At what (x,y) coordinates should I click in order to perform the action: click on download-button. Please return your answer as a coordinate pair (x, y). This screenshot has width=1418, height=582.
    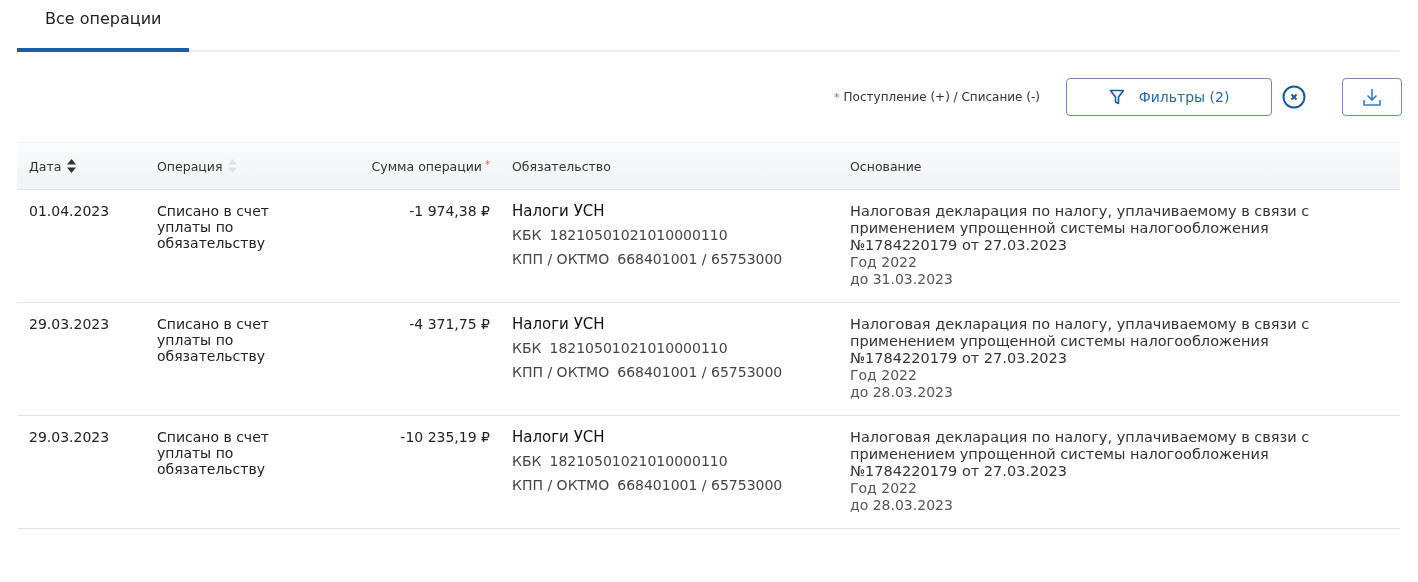
    Looking at the image, I should click on (1372, 97).